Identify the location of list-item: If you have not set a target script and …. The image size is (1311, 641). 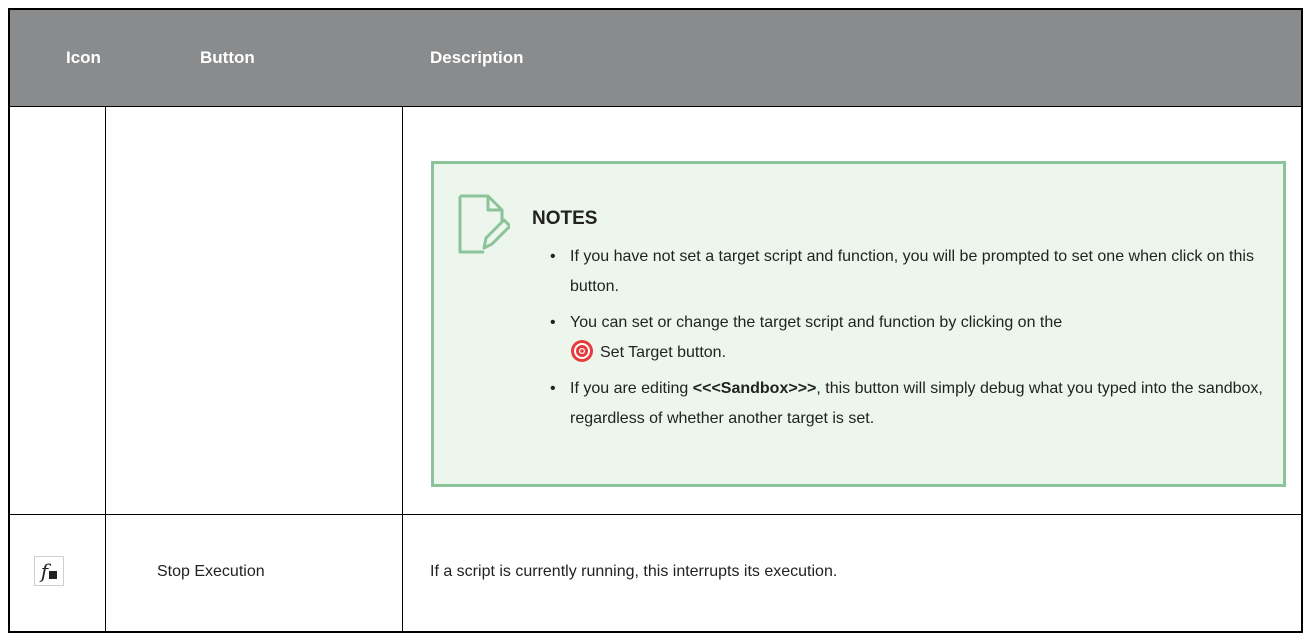
(906, 272).